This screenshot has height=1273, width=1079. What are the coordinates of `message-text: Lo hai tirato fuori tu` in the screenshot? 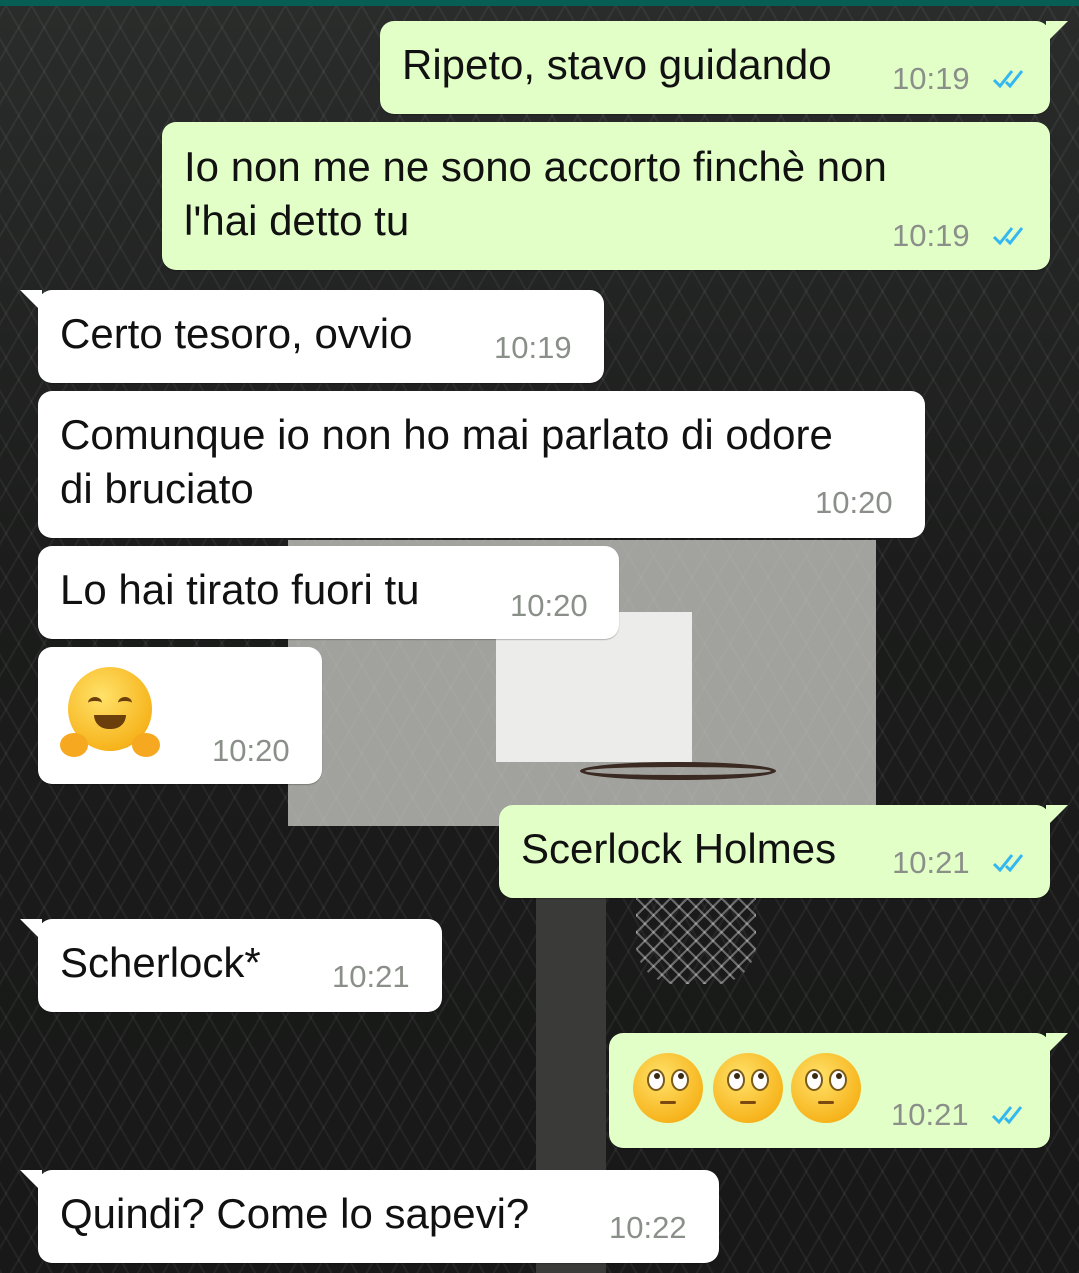 It's located at (240, 589).